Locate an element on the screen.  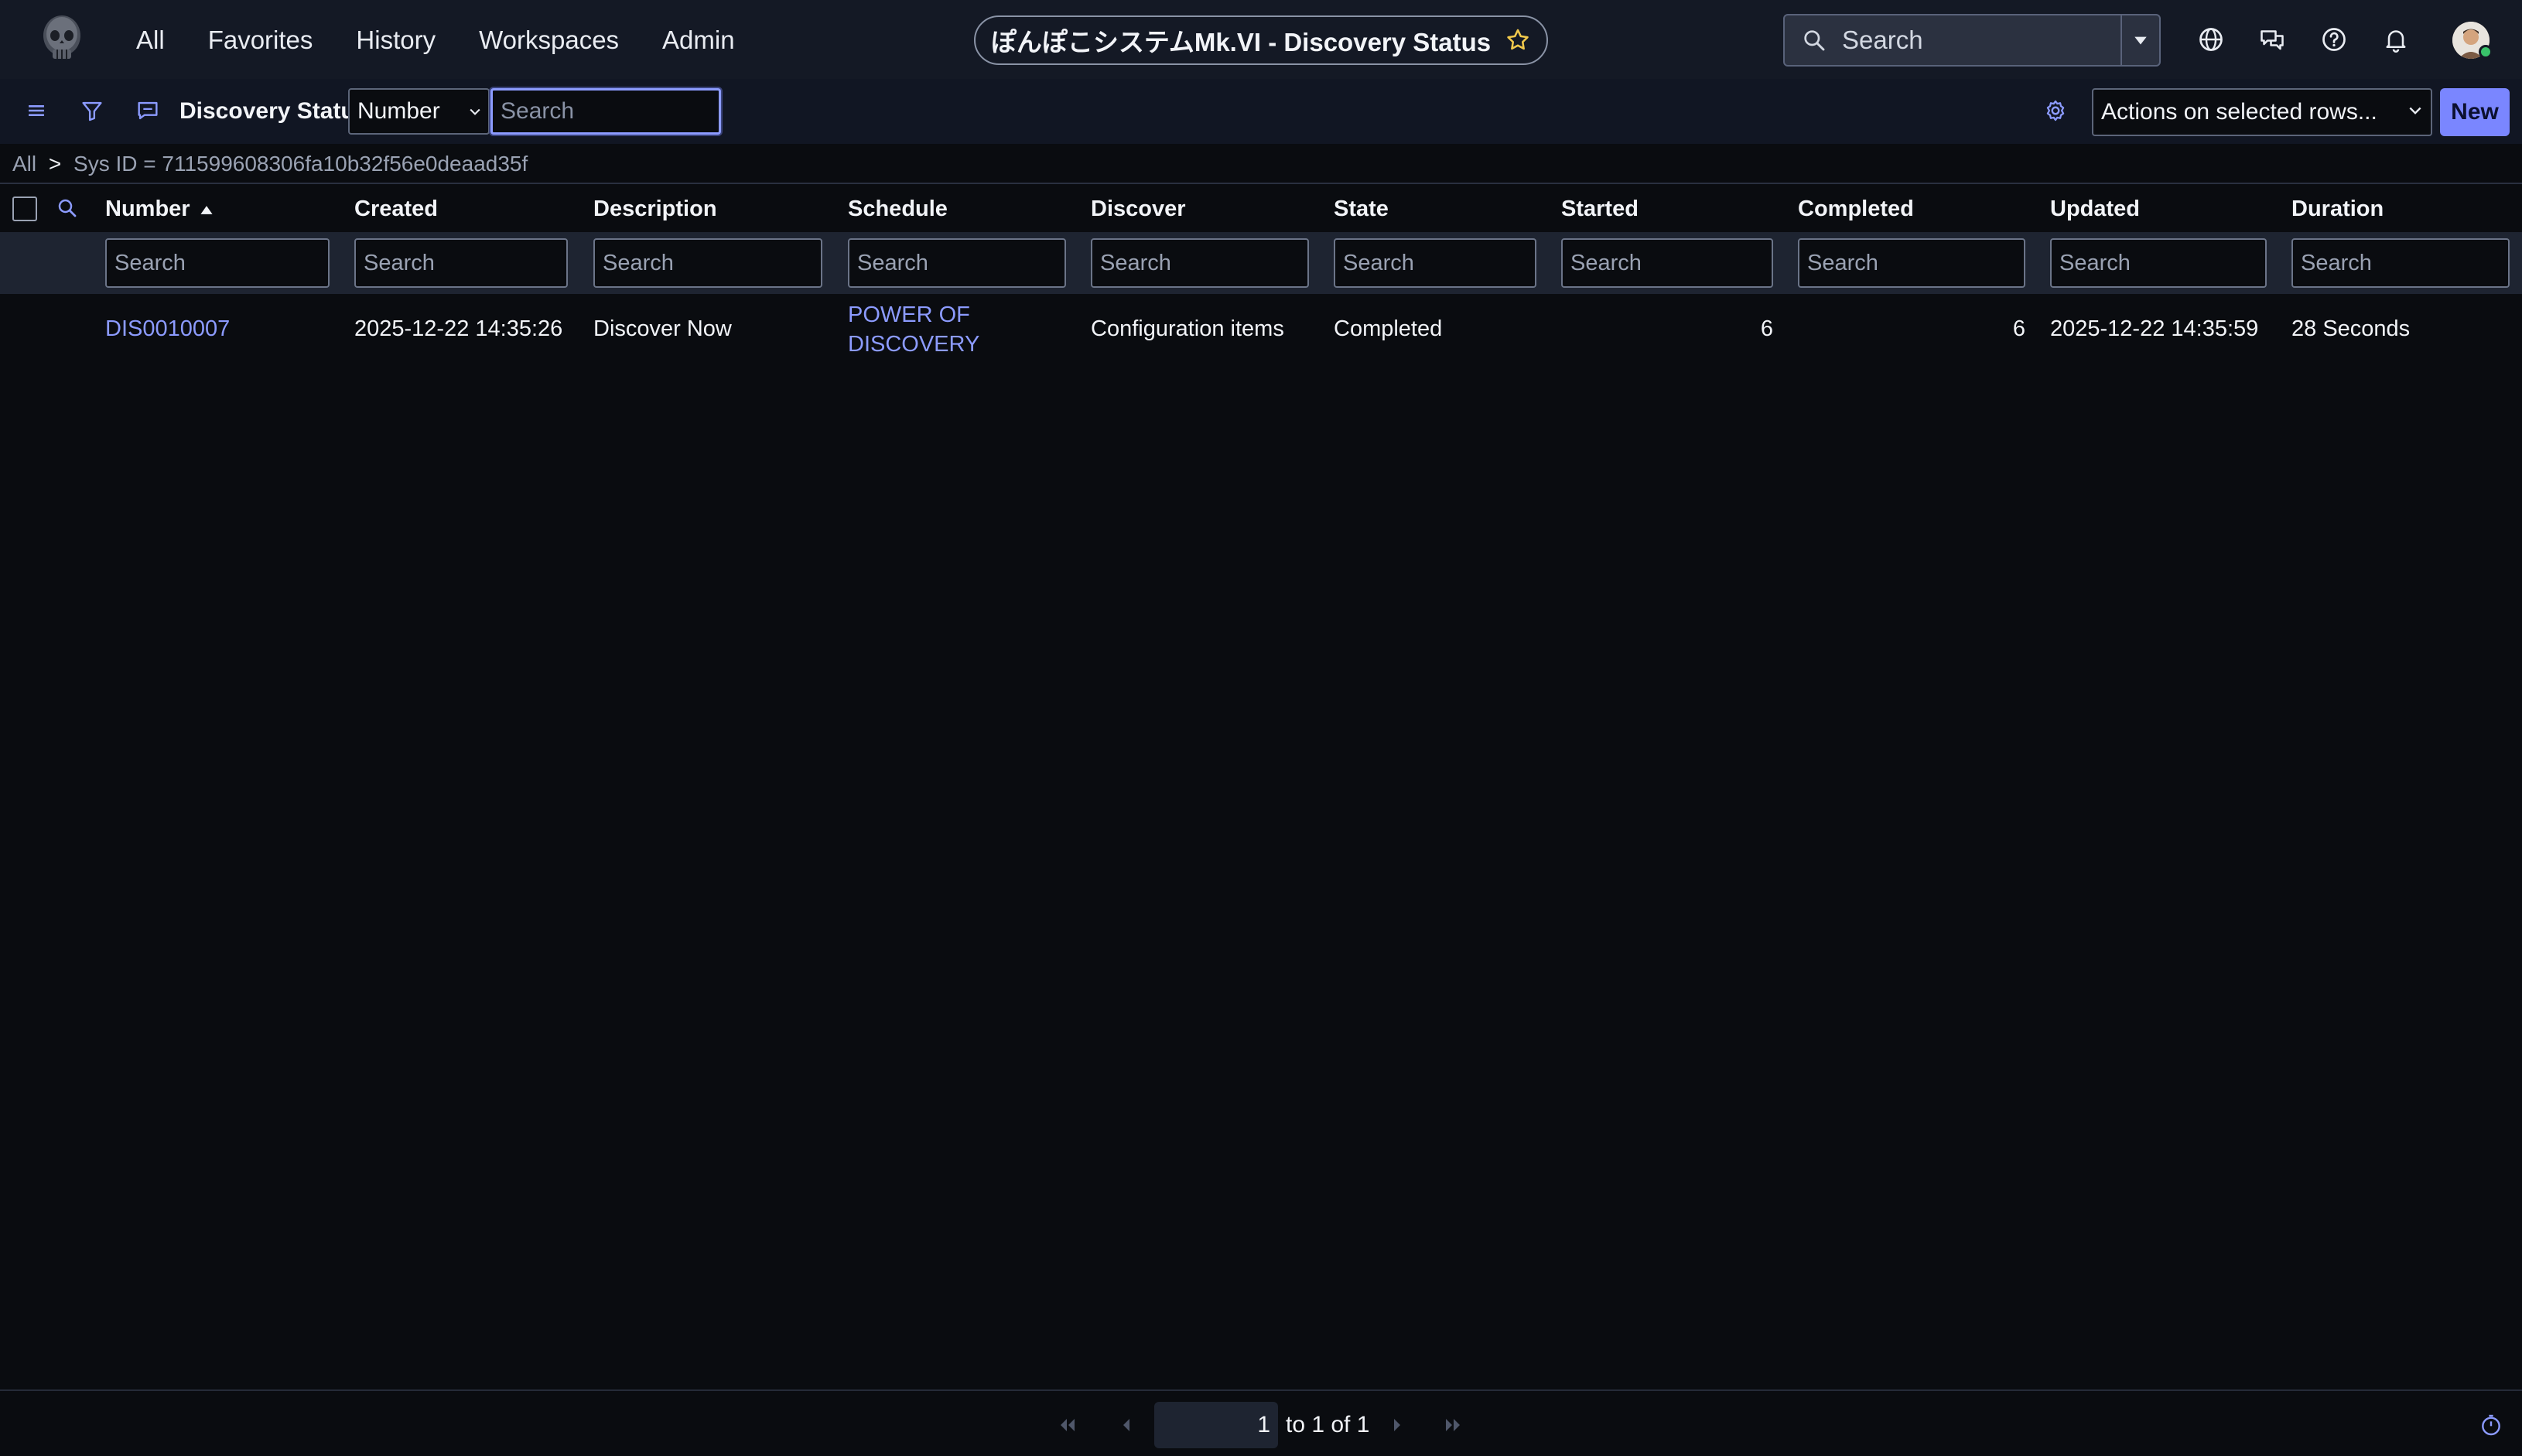
menu-item-workspaces: Workspaces is located at coordinates (549, 40).